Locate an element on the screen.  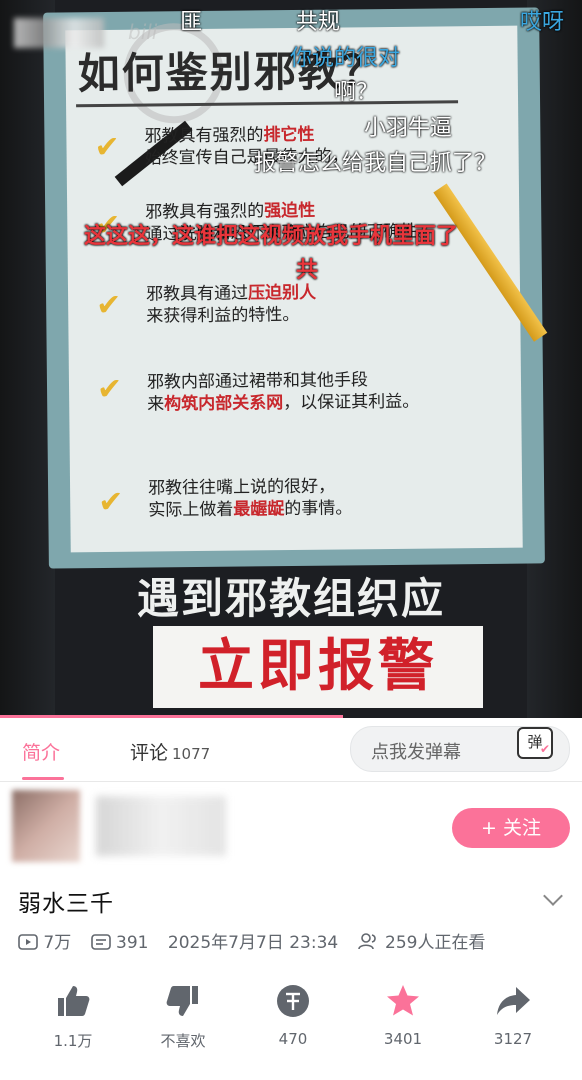
video-caption-line1: 遇到邪教组织应 is located at coordinates (290, 598).